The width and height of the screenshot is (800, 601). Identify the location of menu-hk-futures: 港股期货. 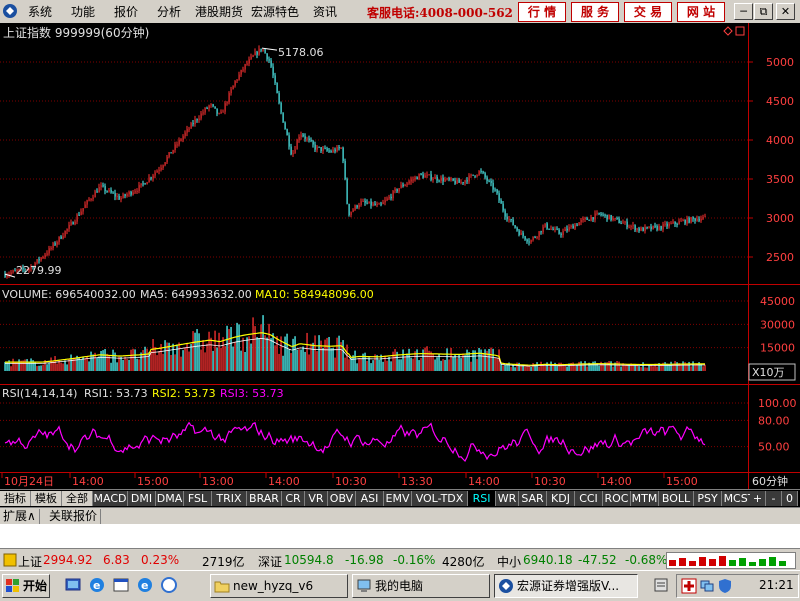
(219, 11).